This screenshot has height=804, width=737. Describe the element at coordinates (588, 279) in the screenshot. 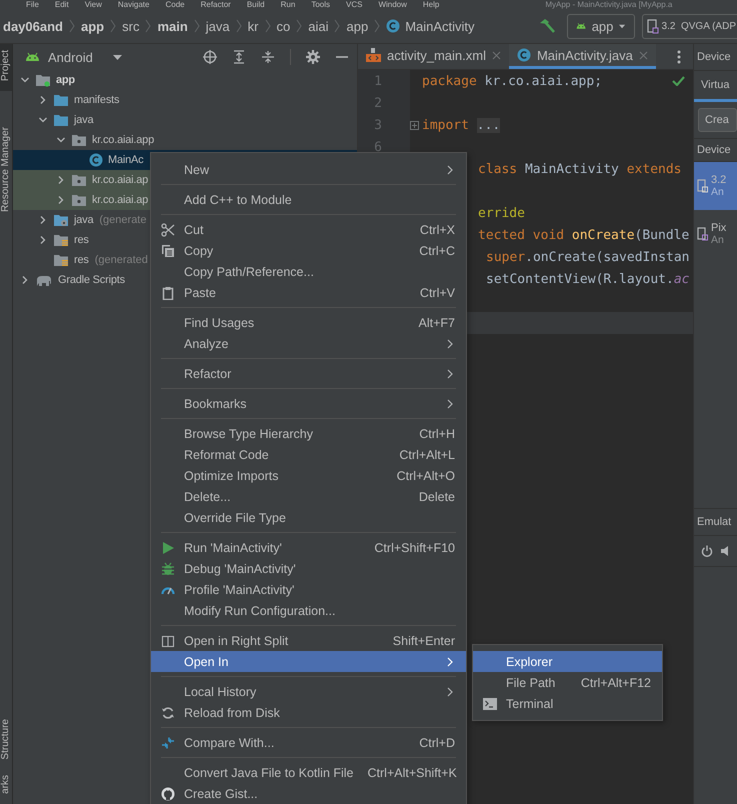

I see `code-line: setContentView(R.layout.ac` at that location.